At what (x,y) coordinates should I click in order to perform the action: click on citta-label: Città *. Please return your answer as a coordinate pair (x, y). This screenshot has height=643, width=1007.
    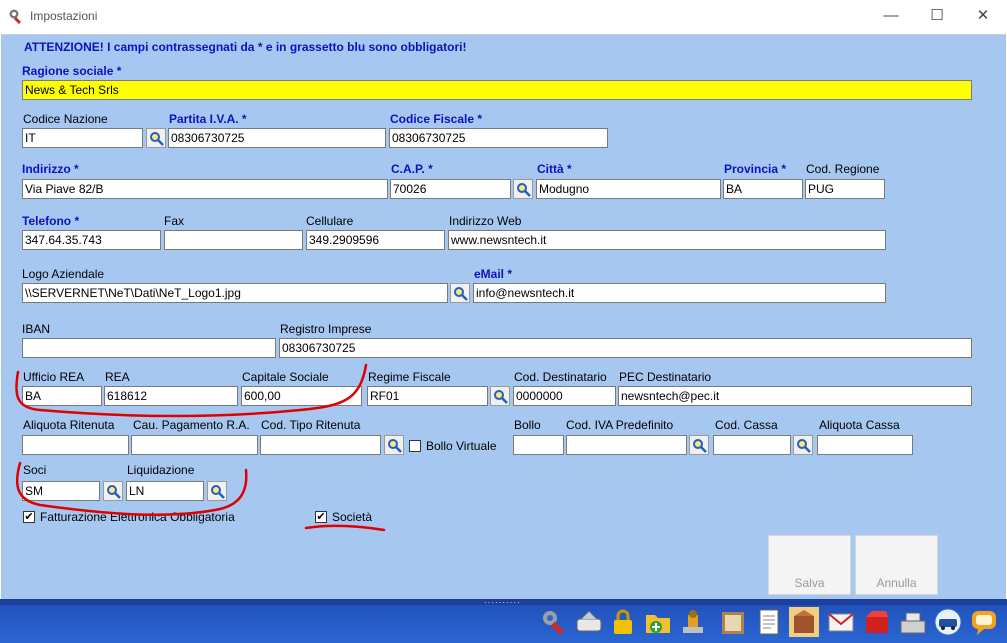
    Looking at the image, I should click on (554, 169).